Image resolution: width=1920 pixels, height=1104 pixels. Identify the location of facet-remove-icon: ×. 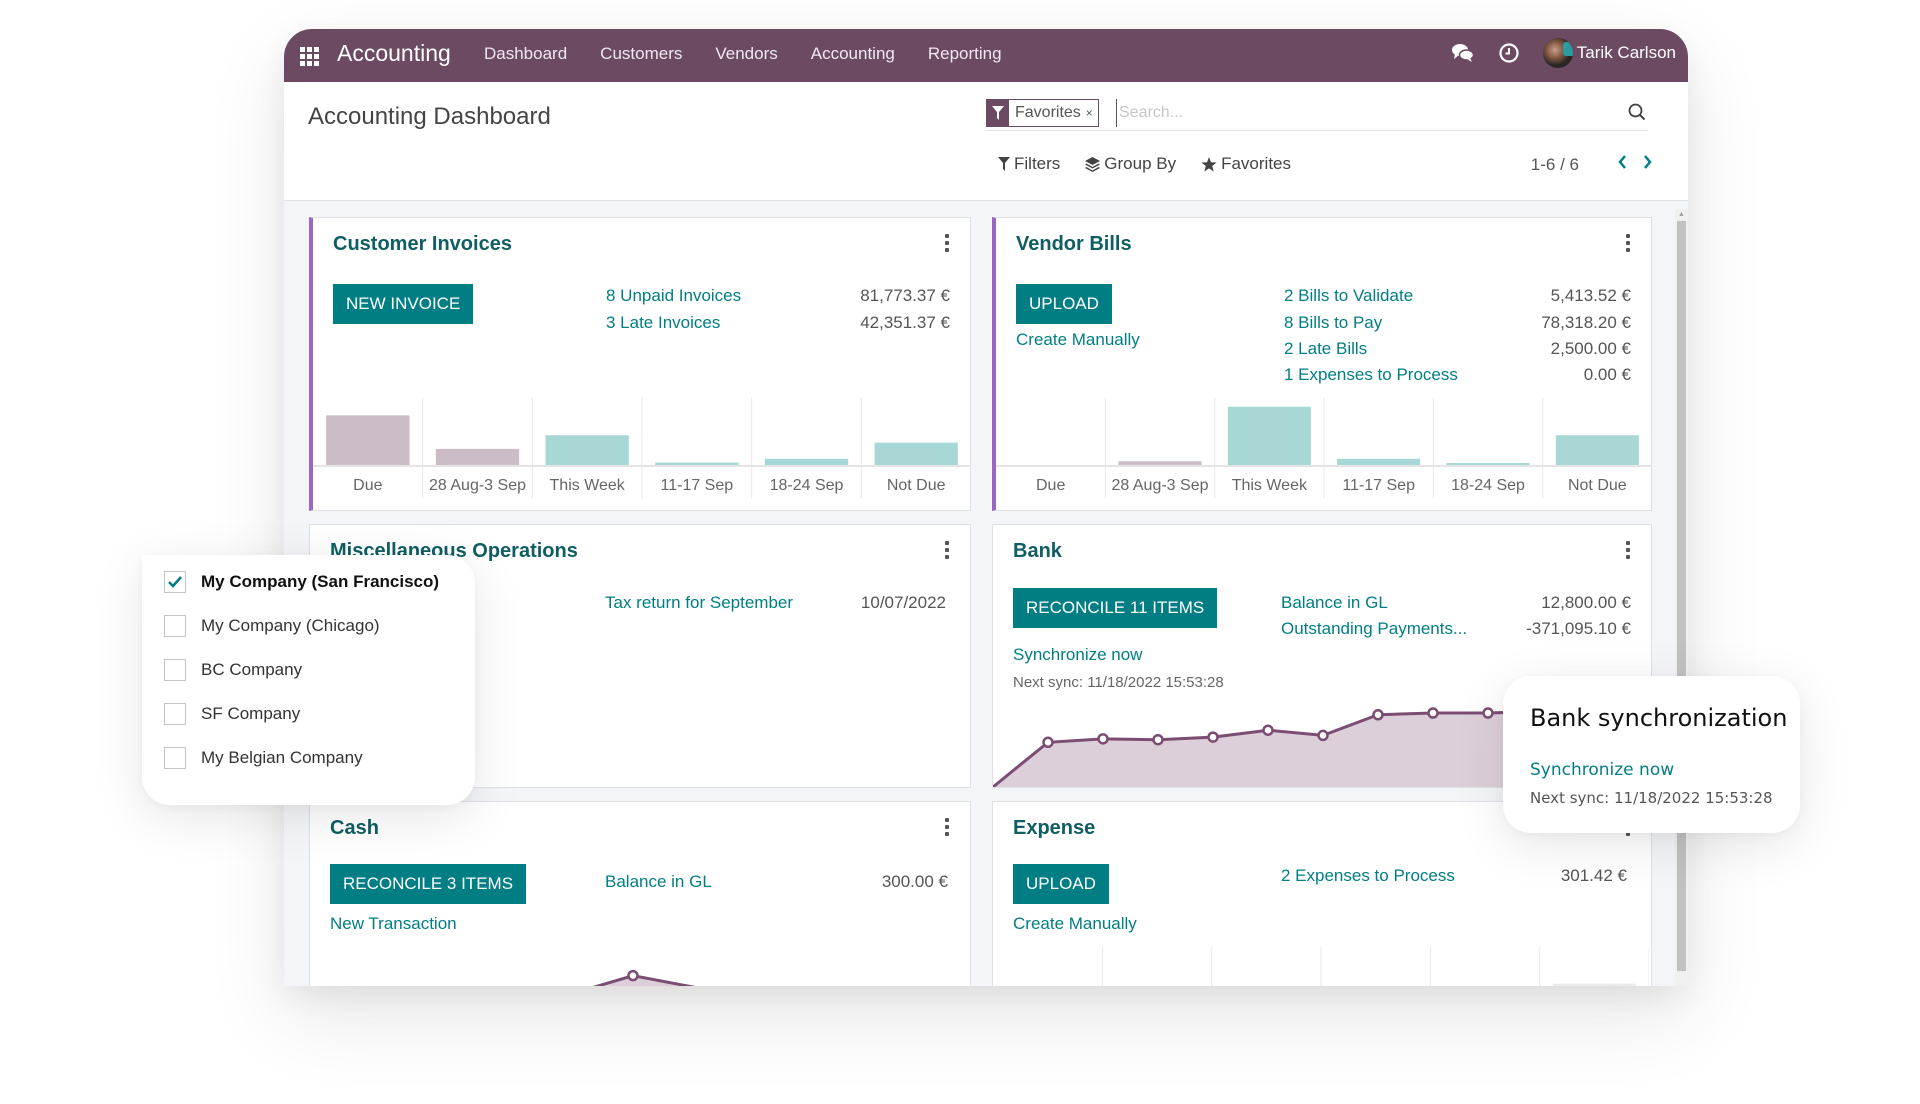
(1092, 113).